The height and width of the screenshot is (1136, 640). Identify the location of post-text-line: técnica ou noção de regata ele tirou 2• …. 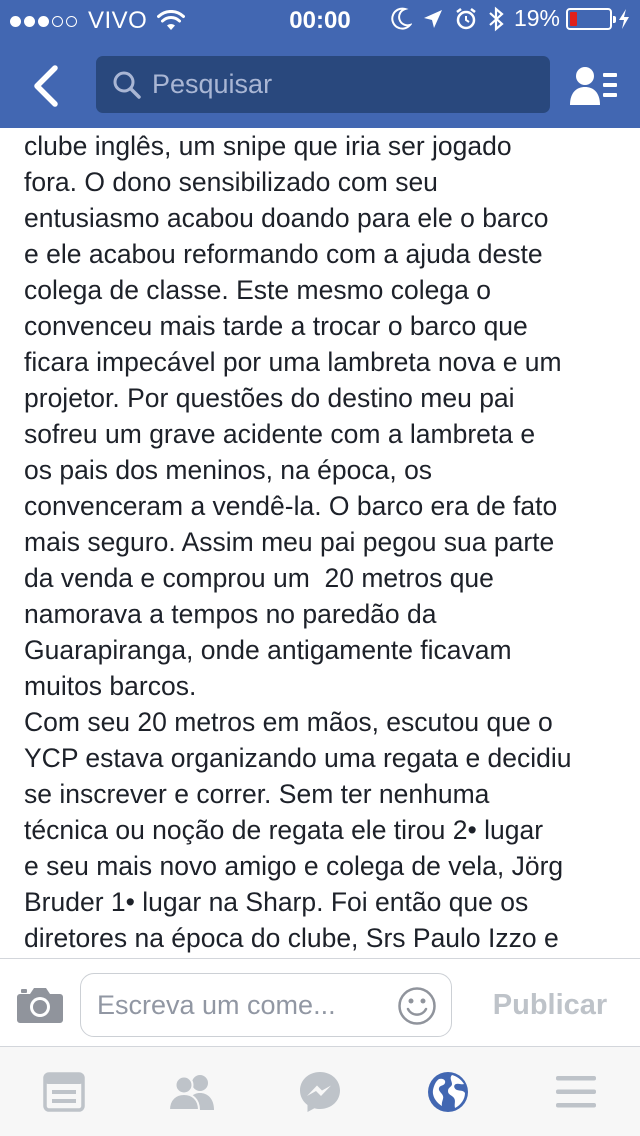
(284, 830).